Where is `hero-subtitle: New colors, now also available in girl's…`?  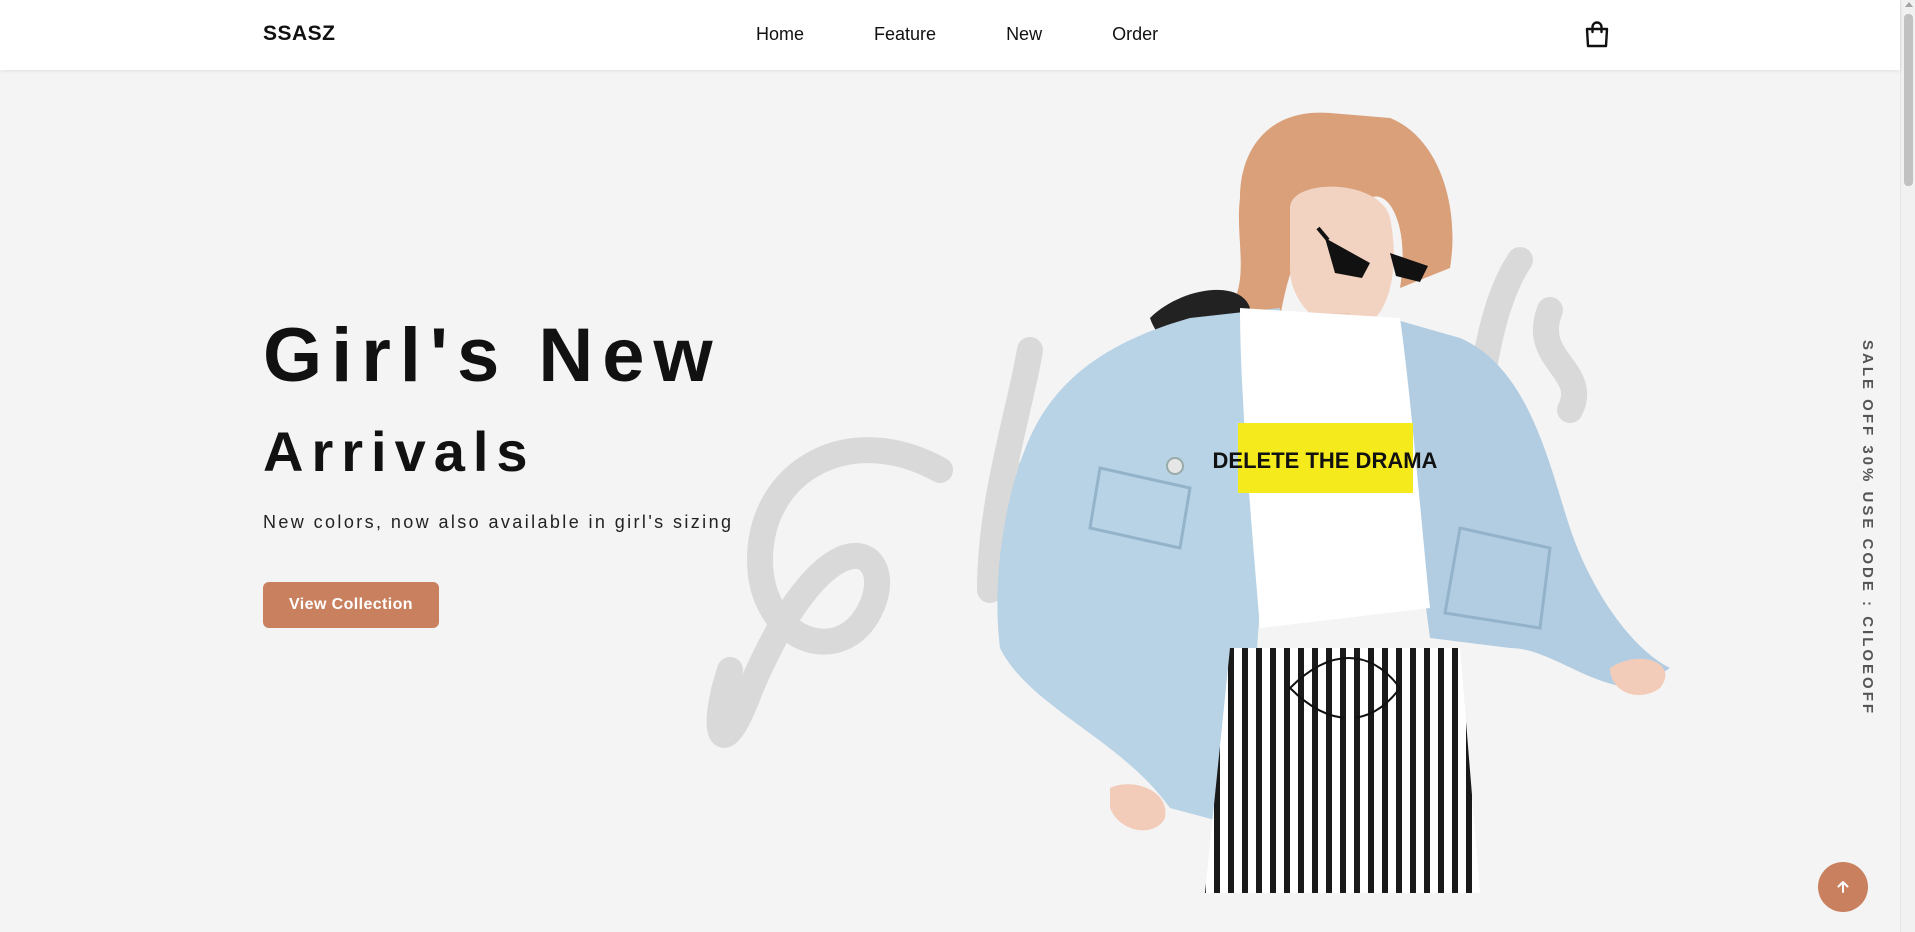
hero-subtitle: New colors, now also available in girl's… is located at coordinates (498, 522).